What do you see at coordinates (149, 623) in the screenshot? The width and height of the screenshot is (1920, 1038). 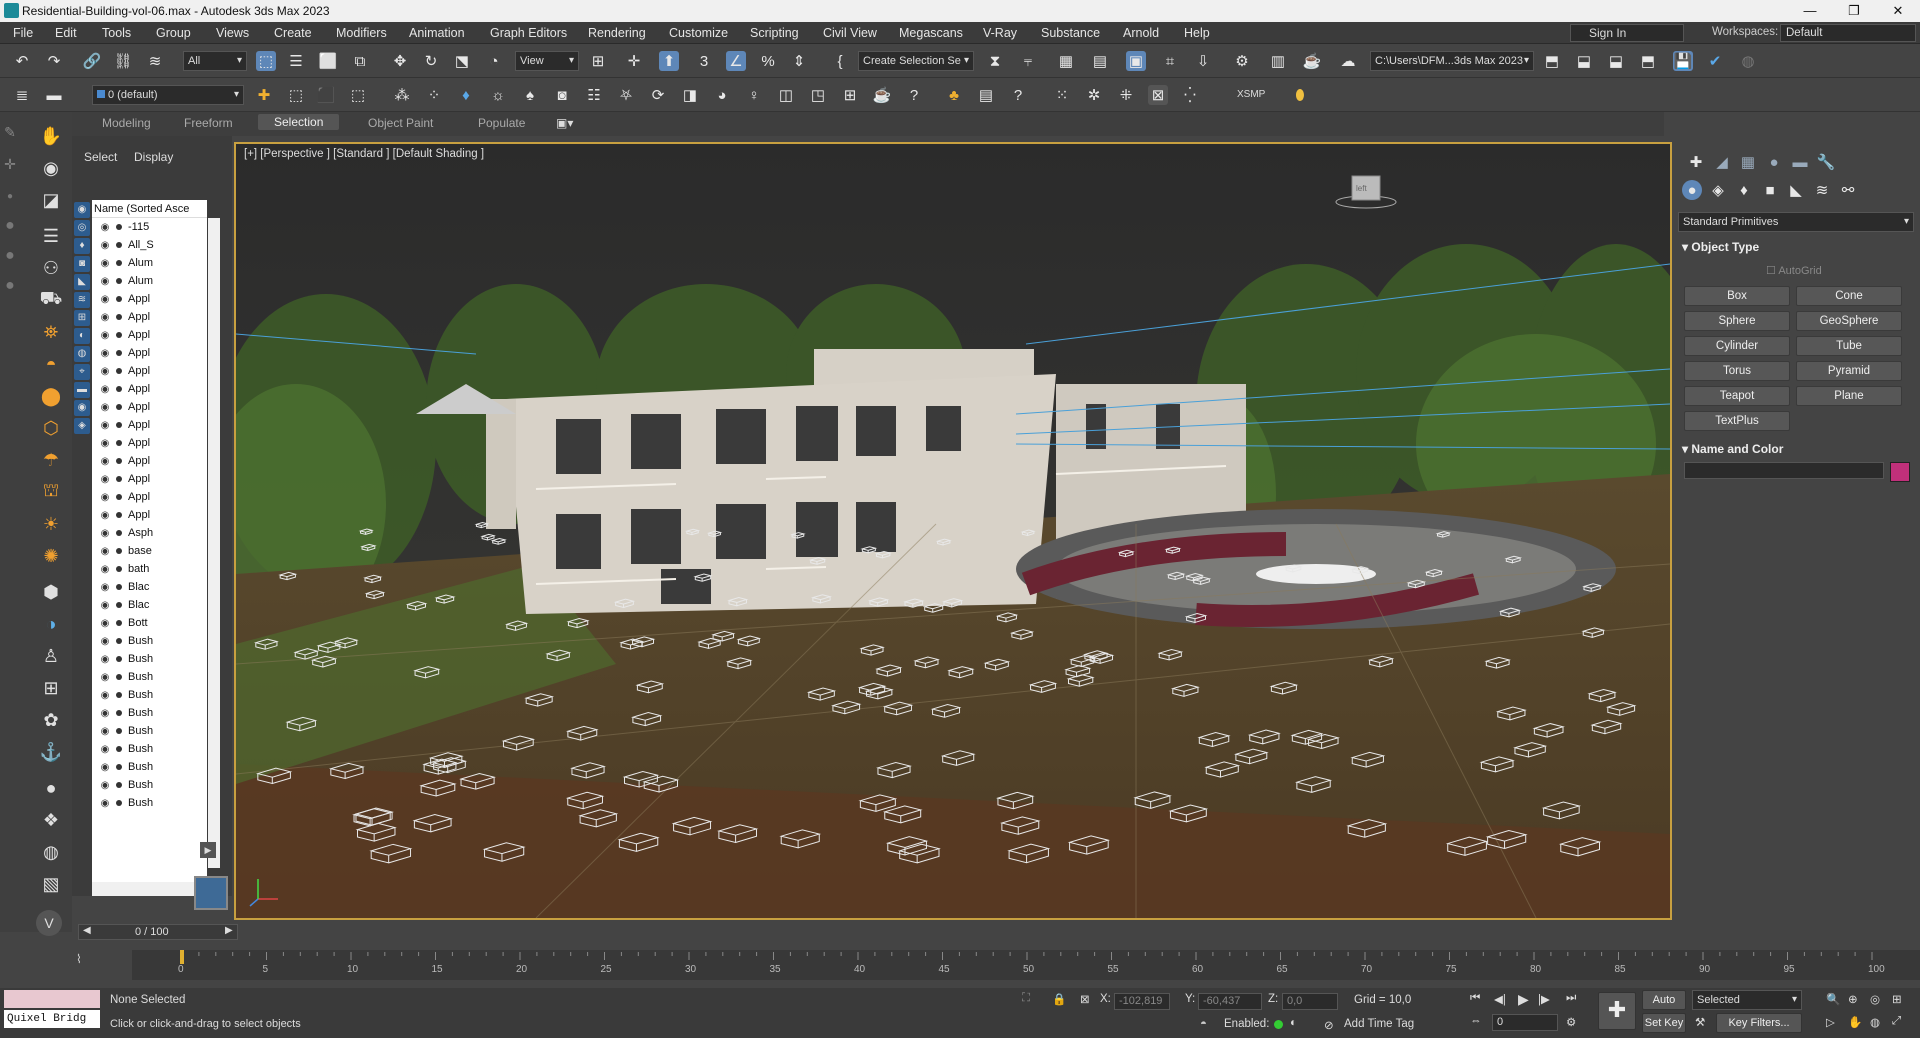 I see `list-item: ◉ Bott` at bounding box center [149, 623].